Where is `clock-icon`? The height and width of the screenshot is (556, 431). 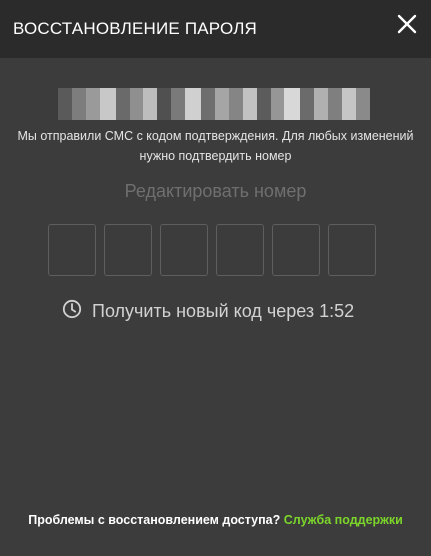 clock-icon is located at coordinates (72, 311).